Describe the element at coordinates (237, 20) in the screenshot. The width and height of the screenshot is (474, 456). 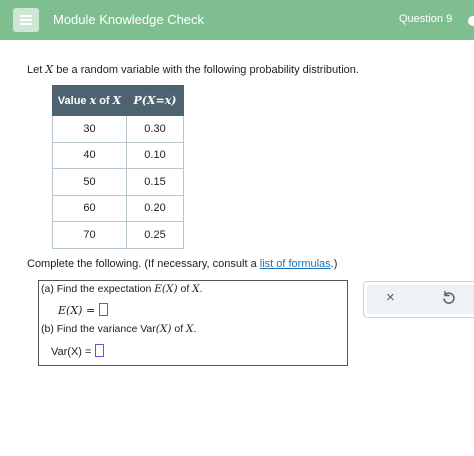
I see `top-bar: Module Knowledge Check Question 9` at that location.